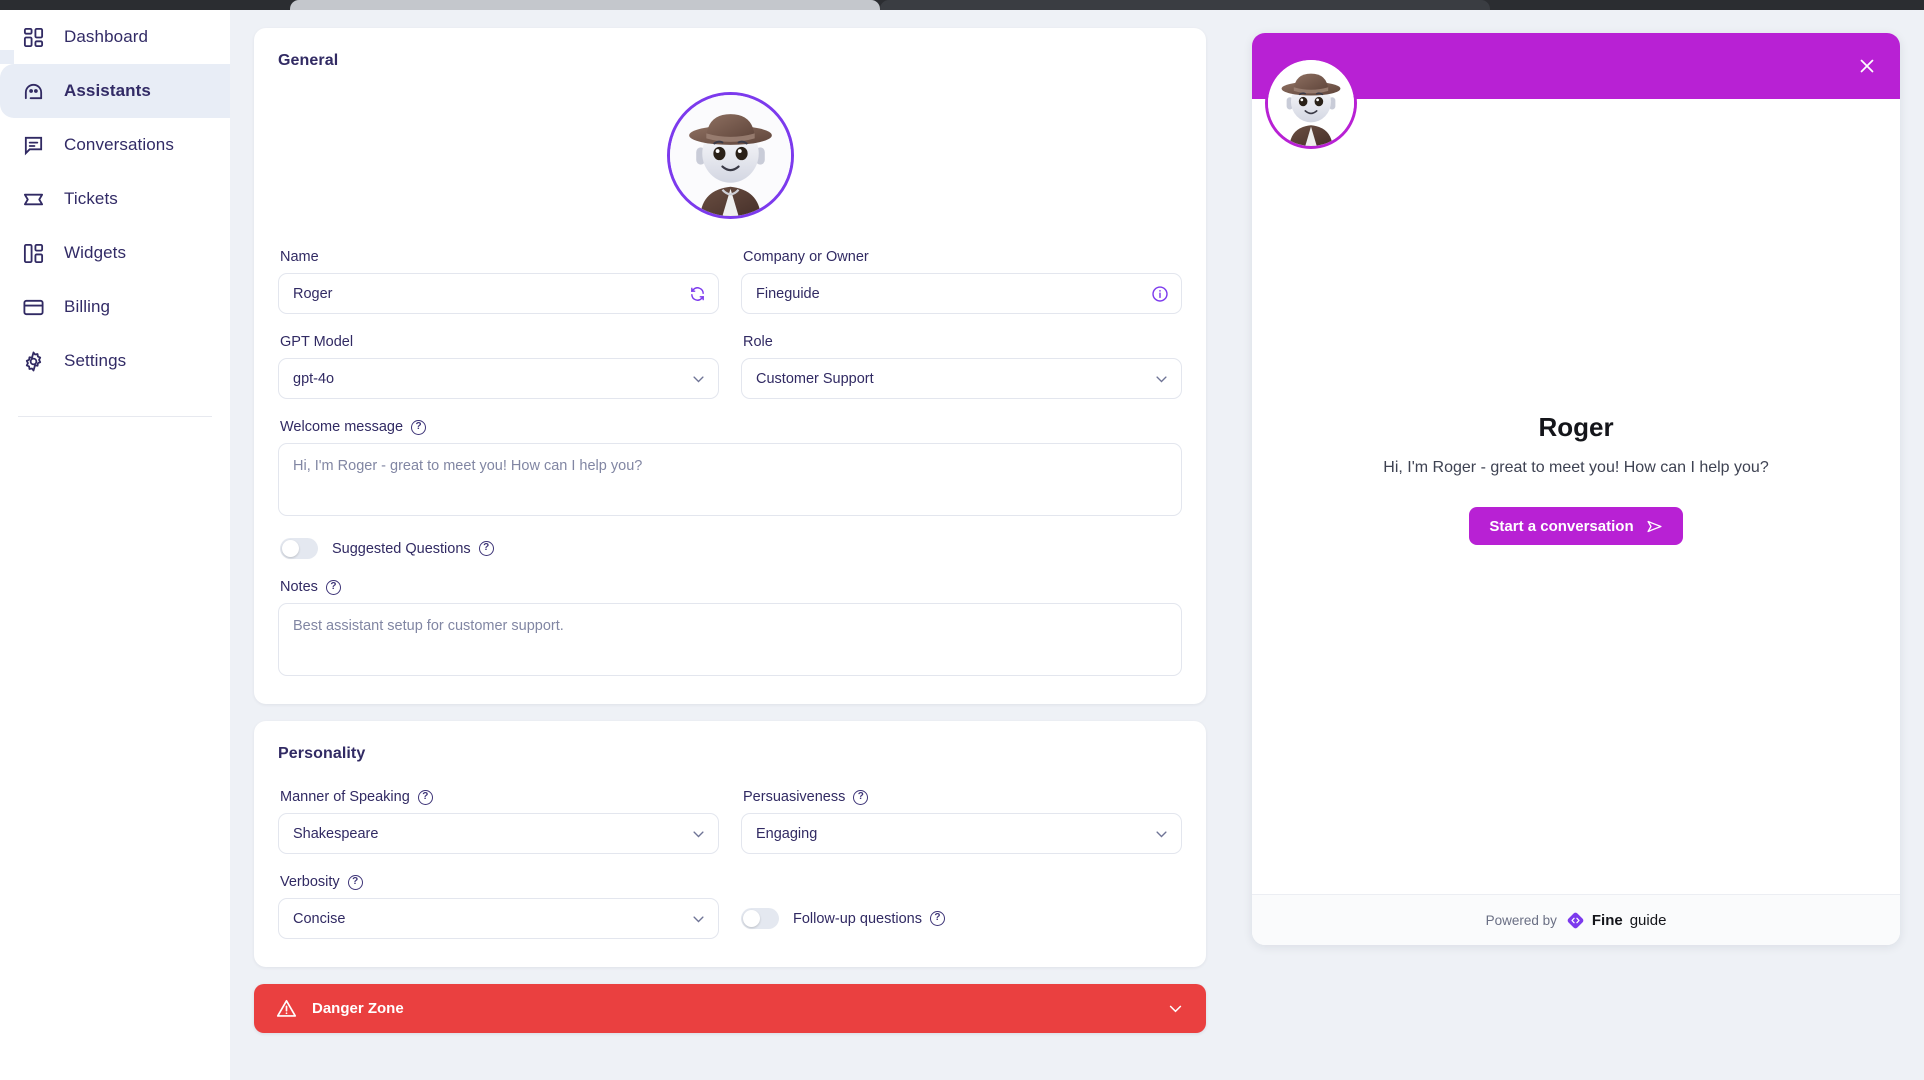  Describe the element at coordinates (115, 307) in the screenshot. I see `sidebar-item-billing: Billing` at that location.